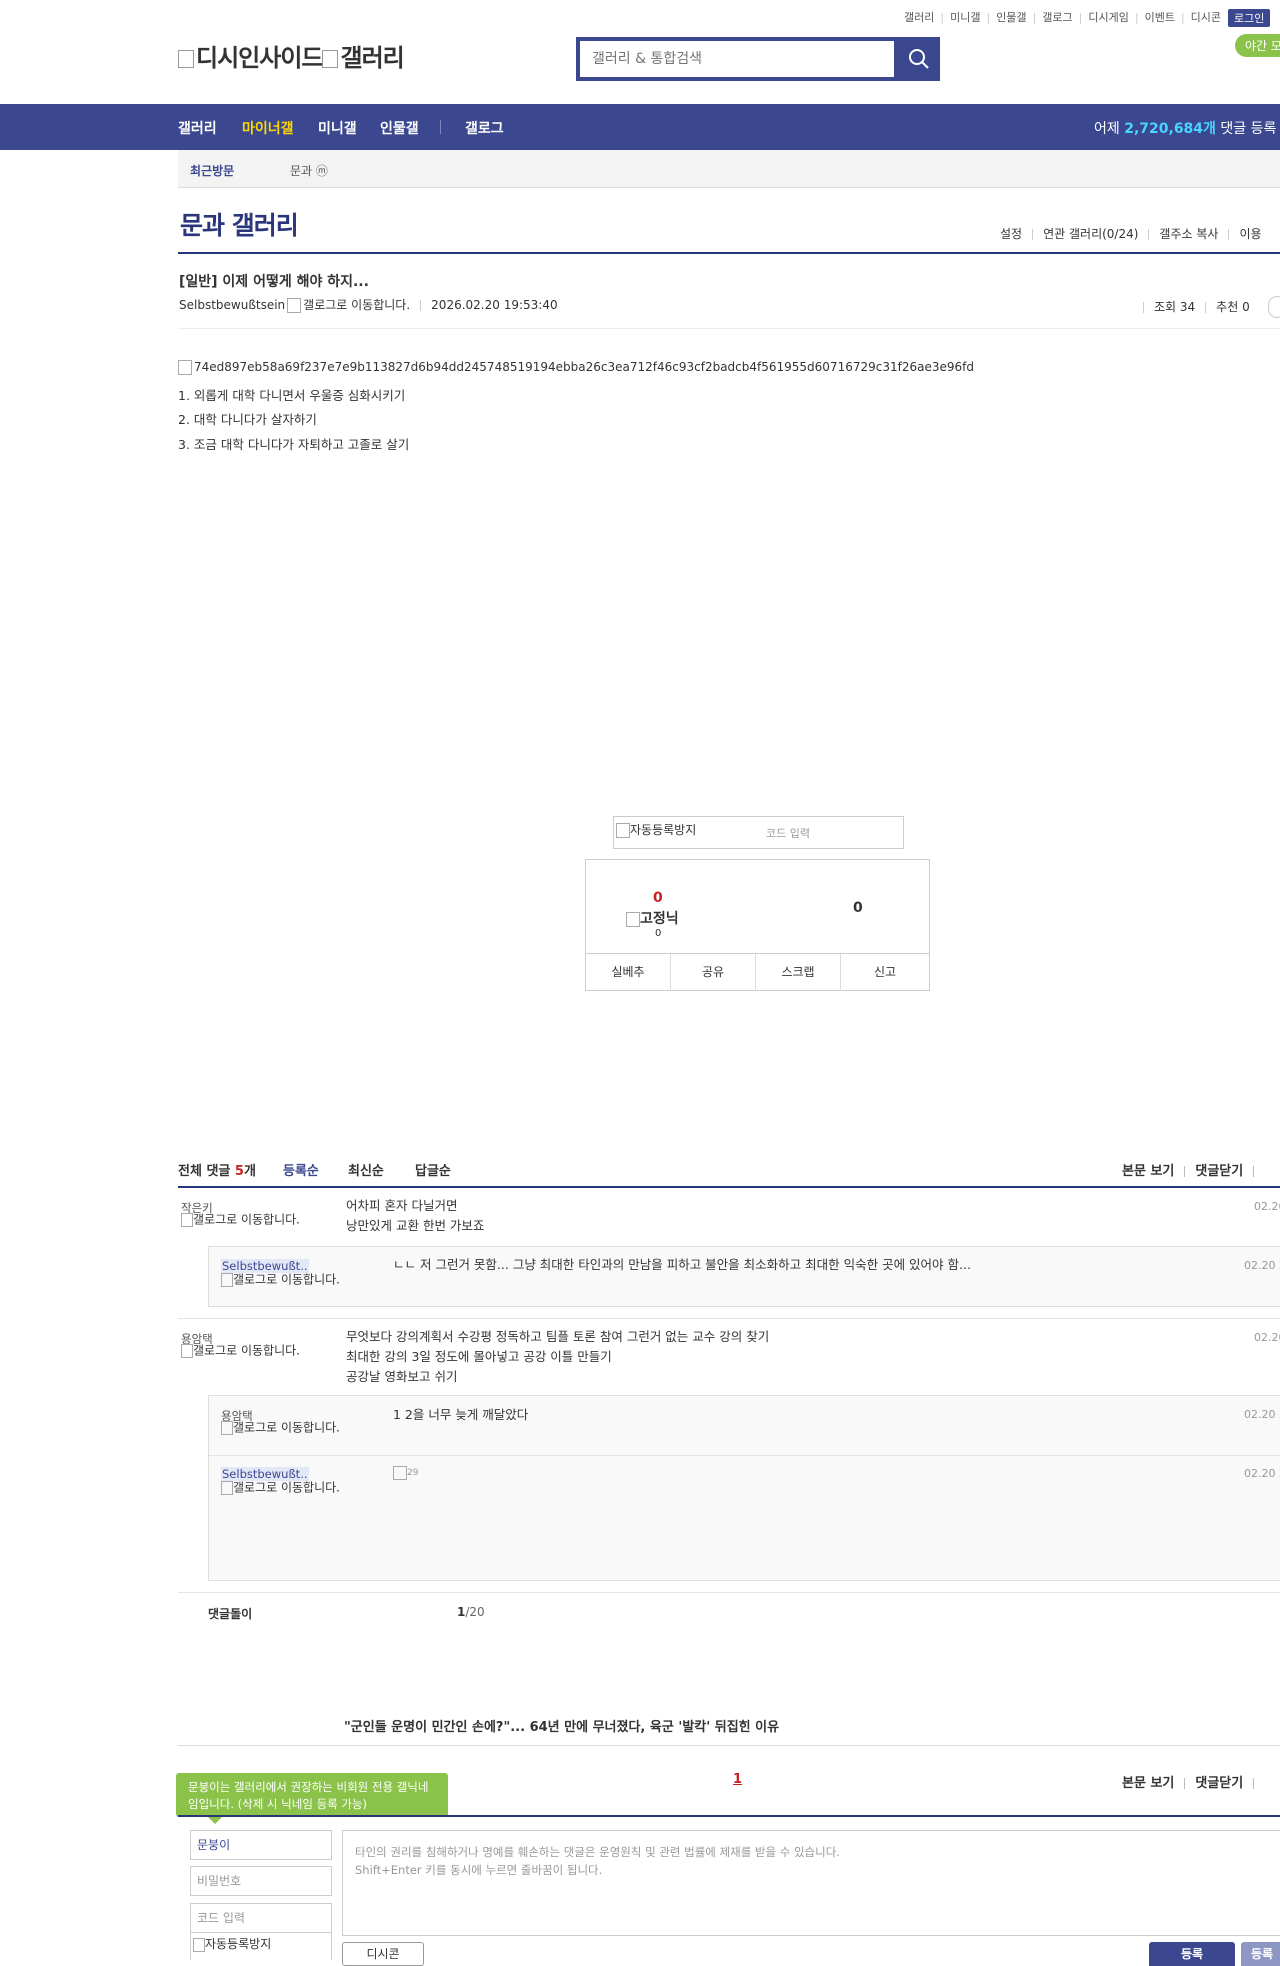 This screenshot has width=1280, height=1966. I want to click on recommend-actions: 실베추 공유 스크랩 신고, so click(757, 972).